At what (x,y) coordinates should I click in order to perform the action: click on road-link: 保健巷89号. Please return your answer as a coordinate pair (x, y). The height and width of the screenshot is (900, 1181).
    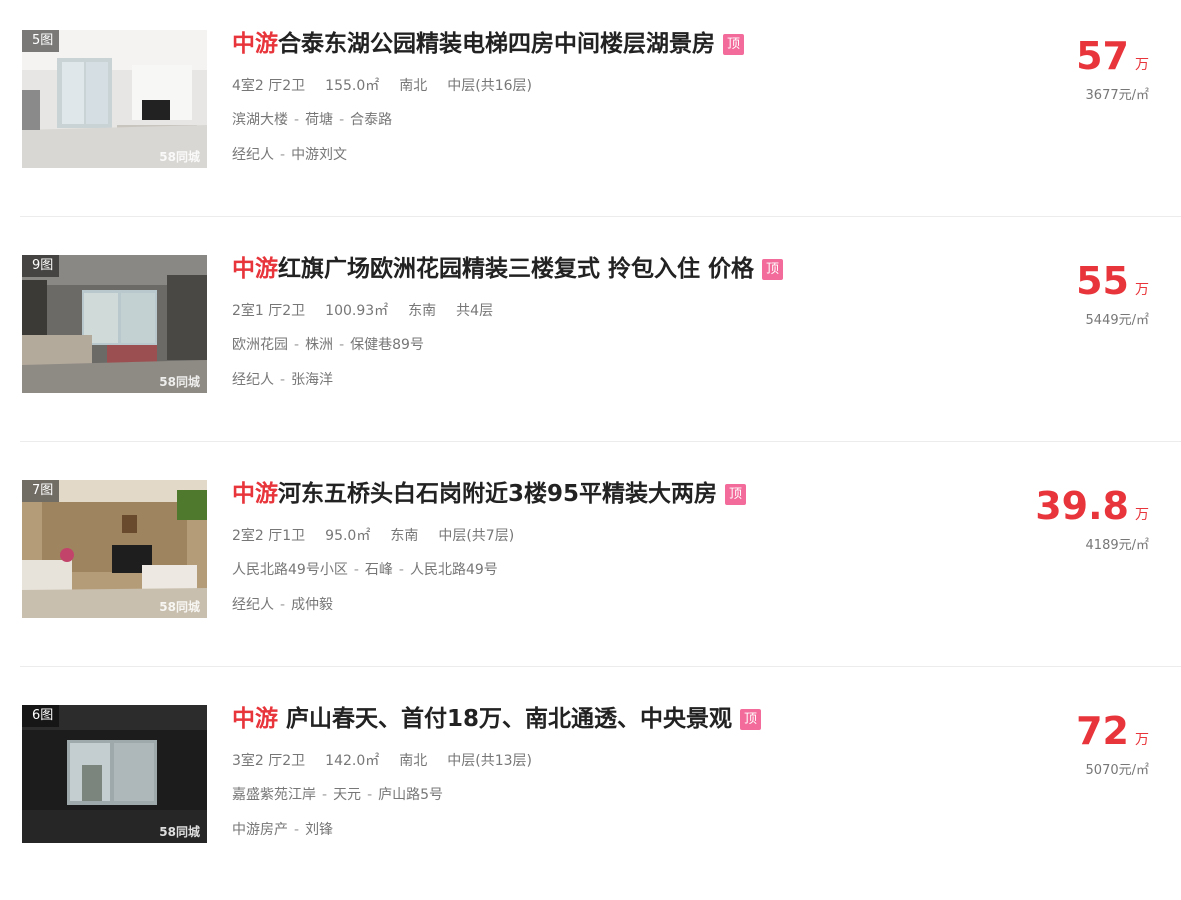
    Looking at the image, I should click on (387, 345).